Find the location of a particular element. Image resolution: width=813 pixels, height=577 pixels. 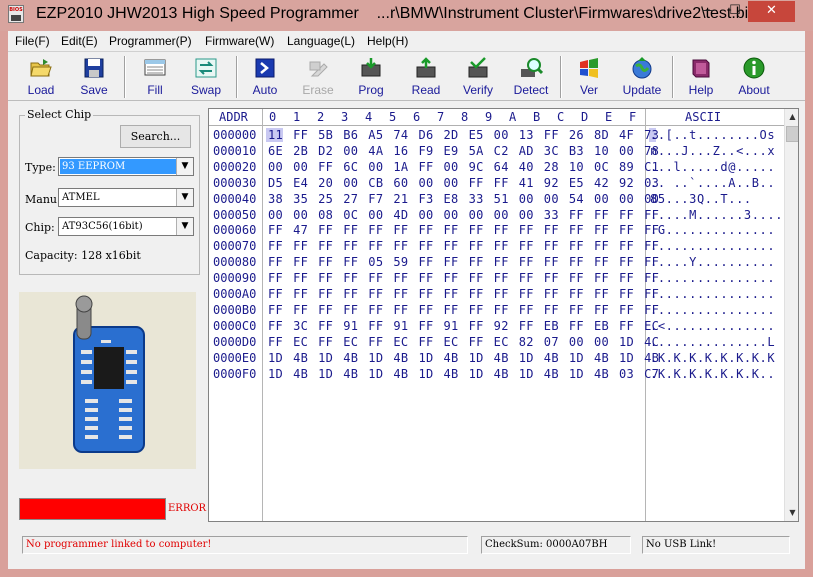

toolbar-separator is located at coordinates (125, 77).